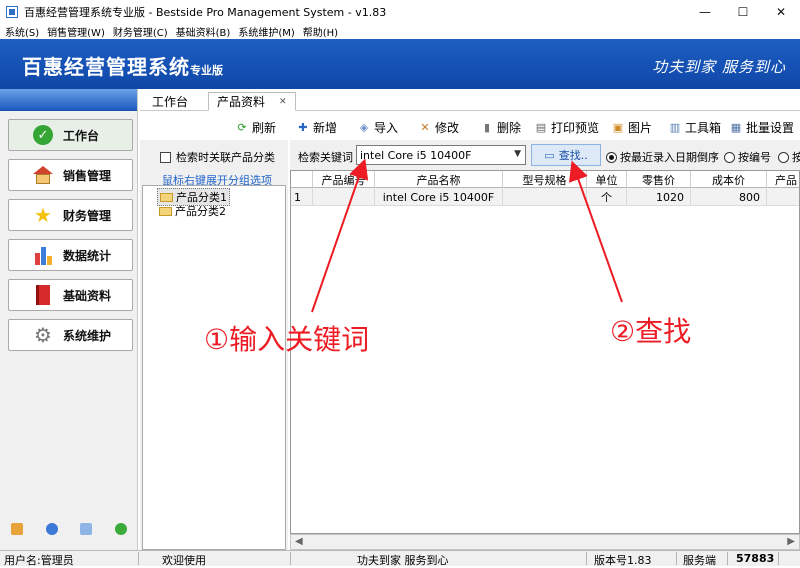  I want to click on table-cell: 800, so click(729, 197).